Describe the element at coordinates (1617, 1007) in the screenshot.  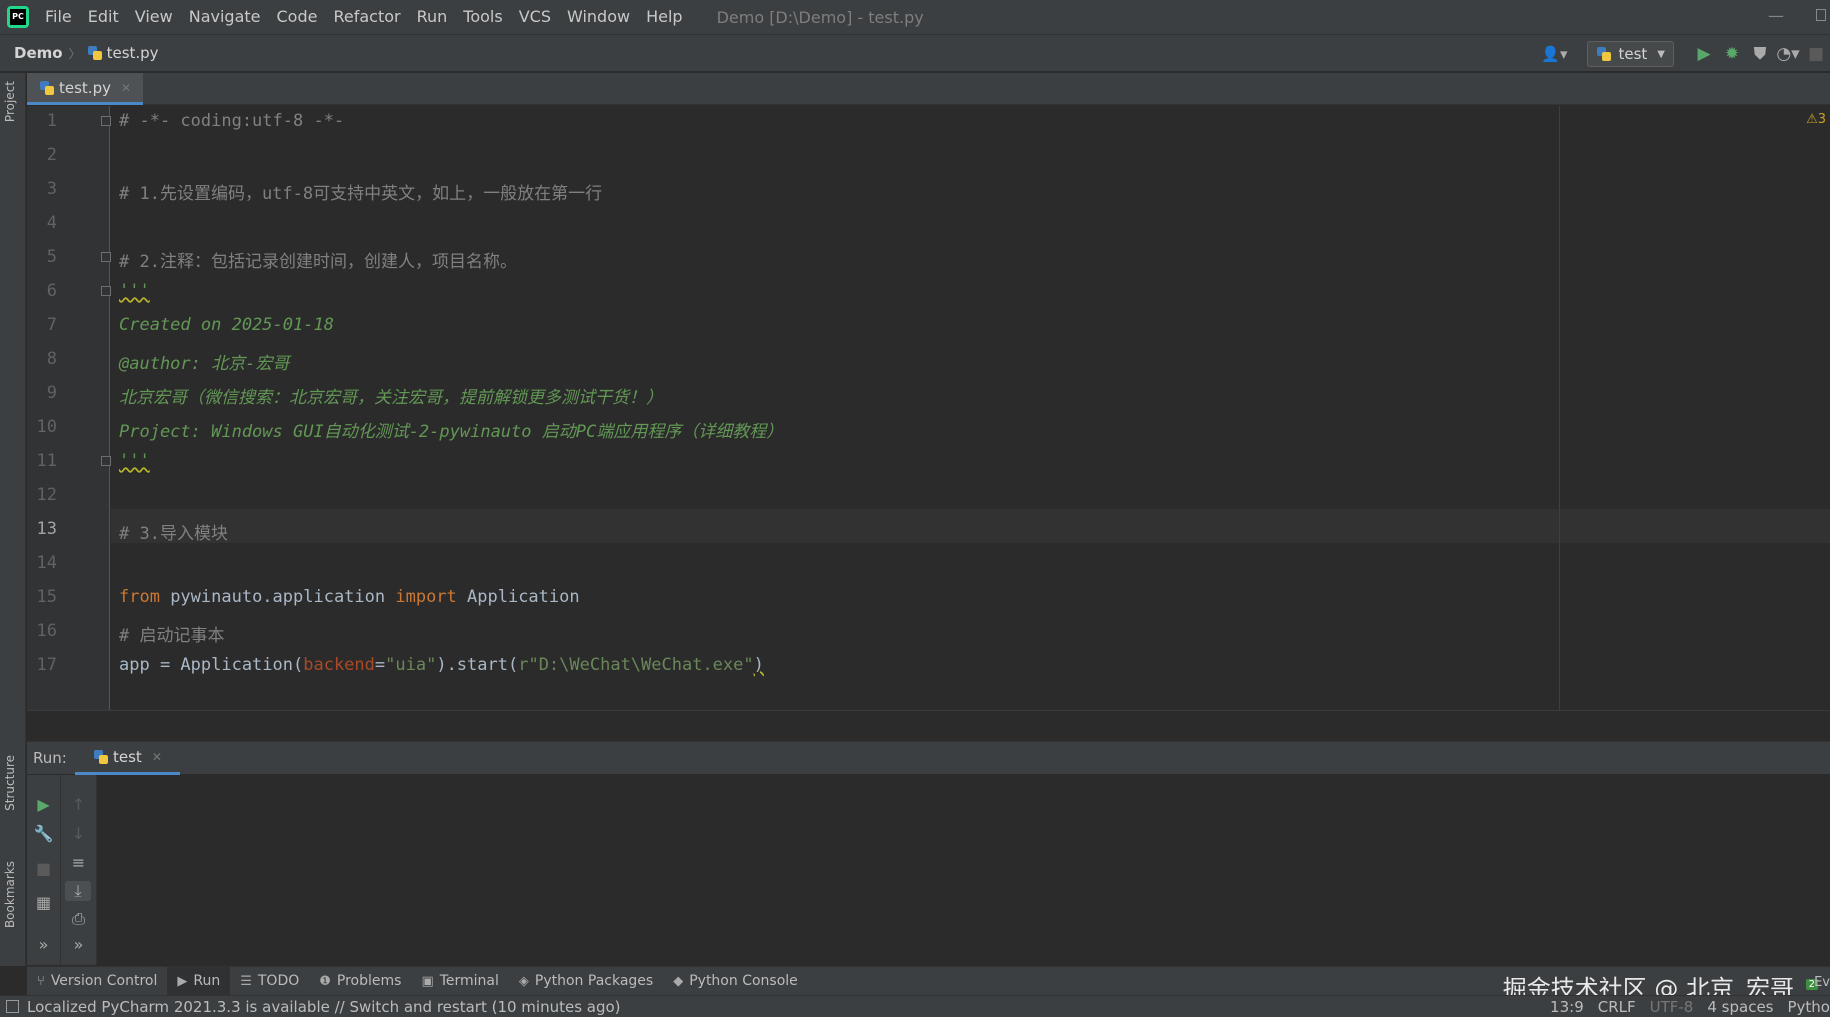
I see `line-separator: CRLF` at that location.